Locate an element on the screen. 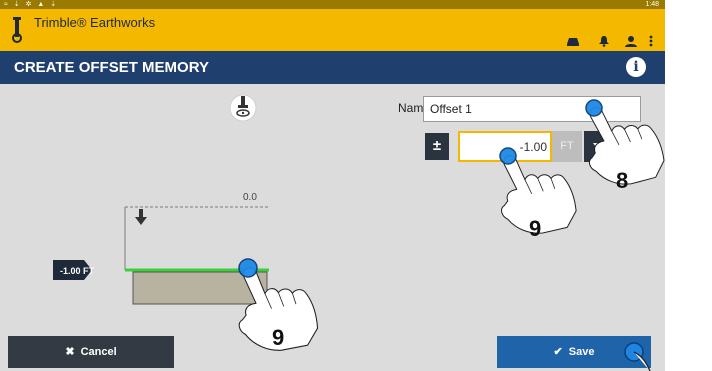  check-icon: ✔ is located at coordinates (558, 352).